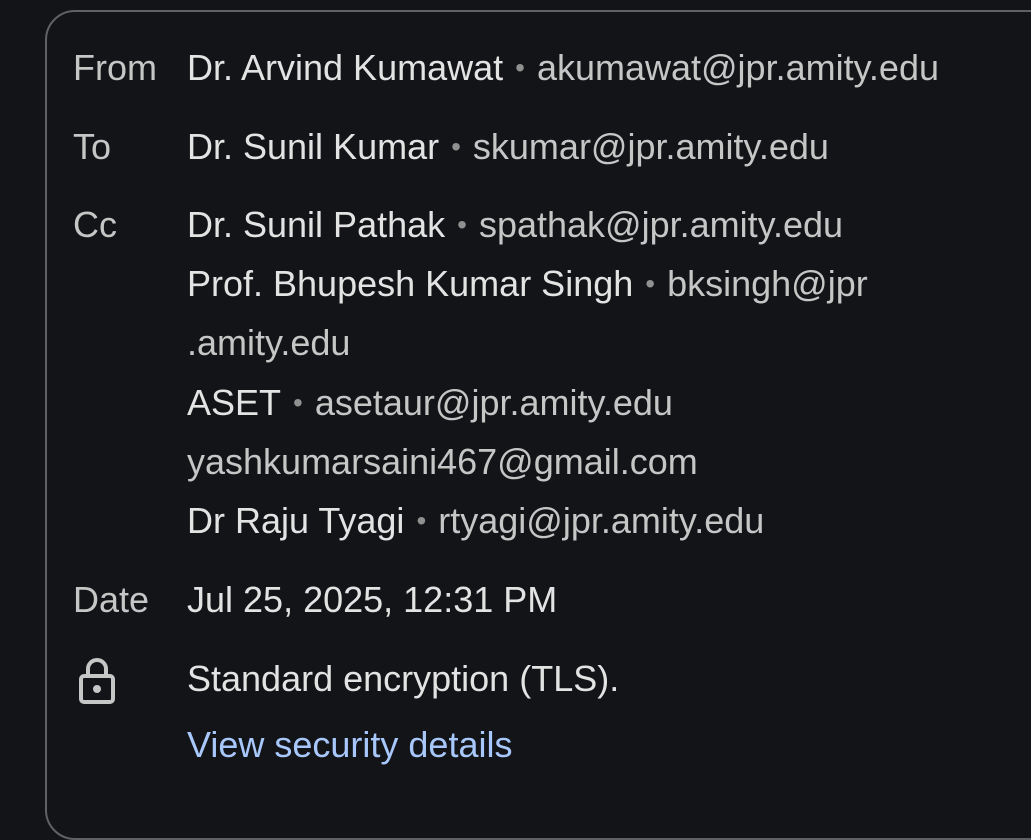  I want to click on date-value: Jul 25, 2025, 12:31 PM, so click(372, 599).